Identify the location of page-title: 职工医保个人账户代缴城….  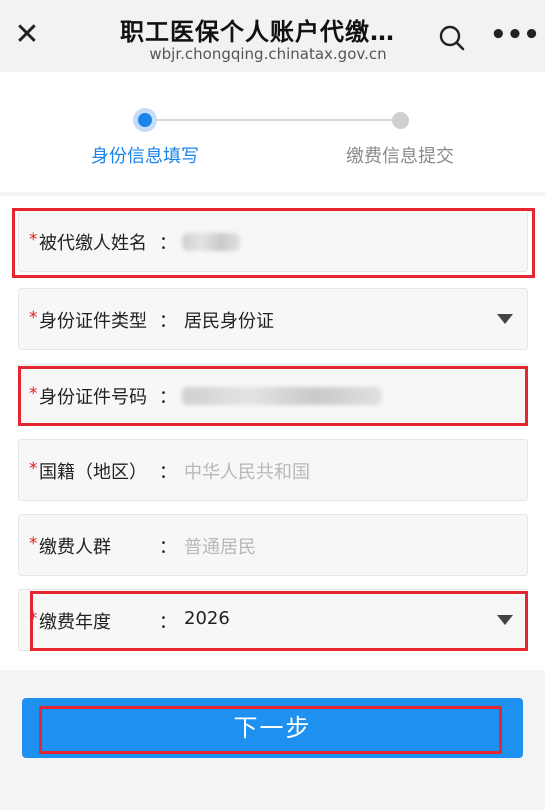
(268, 32).